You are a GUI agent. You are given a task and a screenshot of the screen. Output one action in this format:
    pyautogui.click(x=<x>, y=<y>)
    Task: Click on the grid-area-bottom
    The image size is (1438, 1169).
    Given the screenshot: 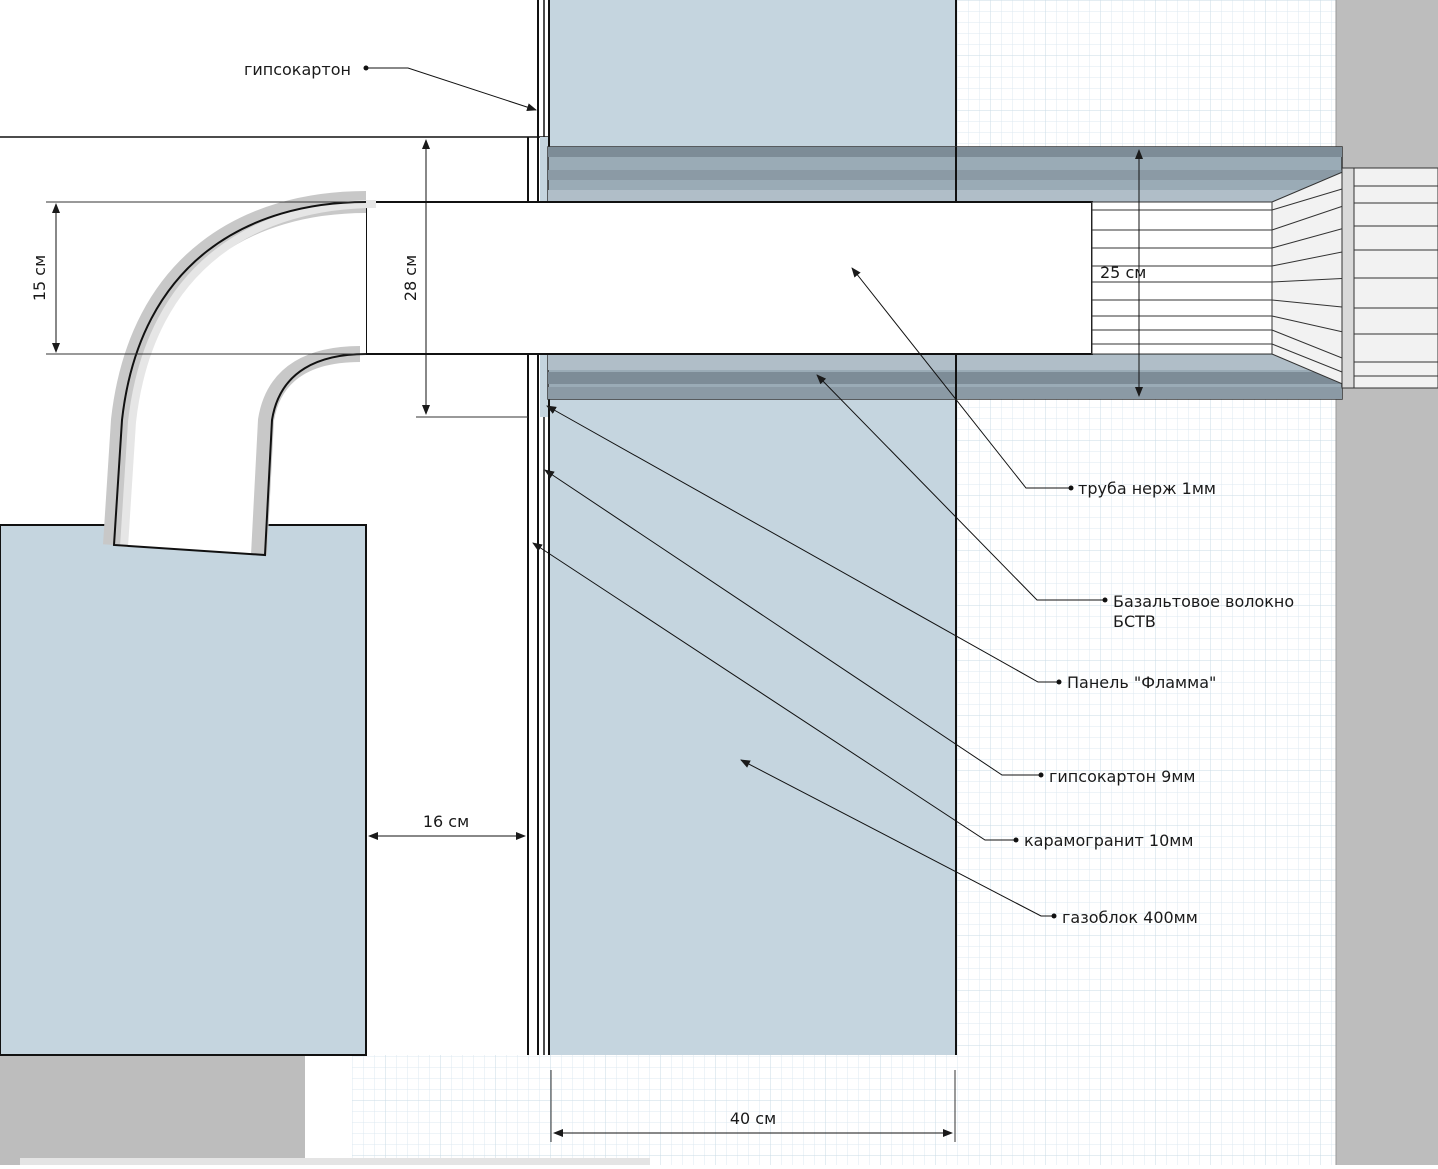 What is the action you would take?
    pyautogui.click(x=844, y=1110)
    